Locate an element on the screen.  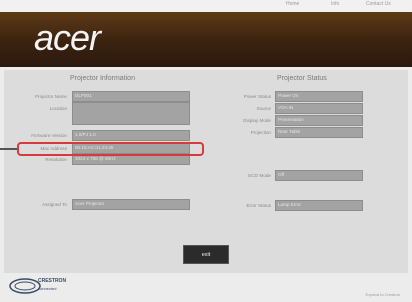
label-projector-name: Projector Name is located at coordinates (51, 96).